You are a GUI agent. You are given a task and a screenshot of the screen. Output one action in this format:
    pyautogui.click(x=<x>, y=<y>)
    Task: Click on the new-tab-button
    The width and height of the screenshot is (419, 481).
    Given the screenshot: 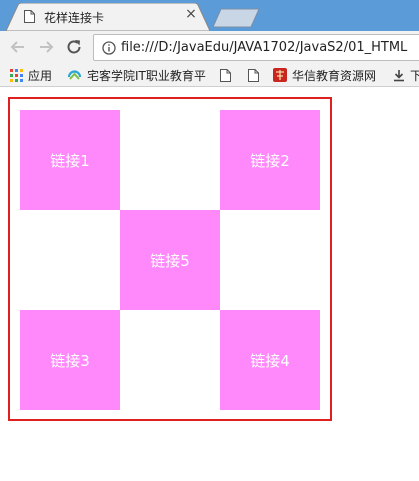 What is the action you would take?
    pyautogui.click(x=236, y=18)
    